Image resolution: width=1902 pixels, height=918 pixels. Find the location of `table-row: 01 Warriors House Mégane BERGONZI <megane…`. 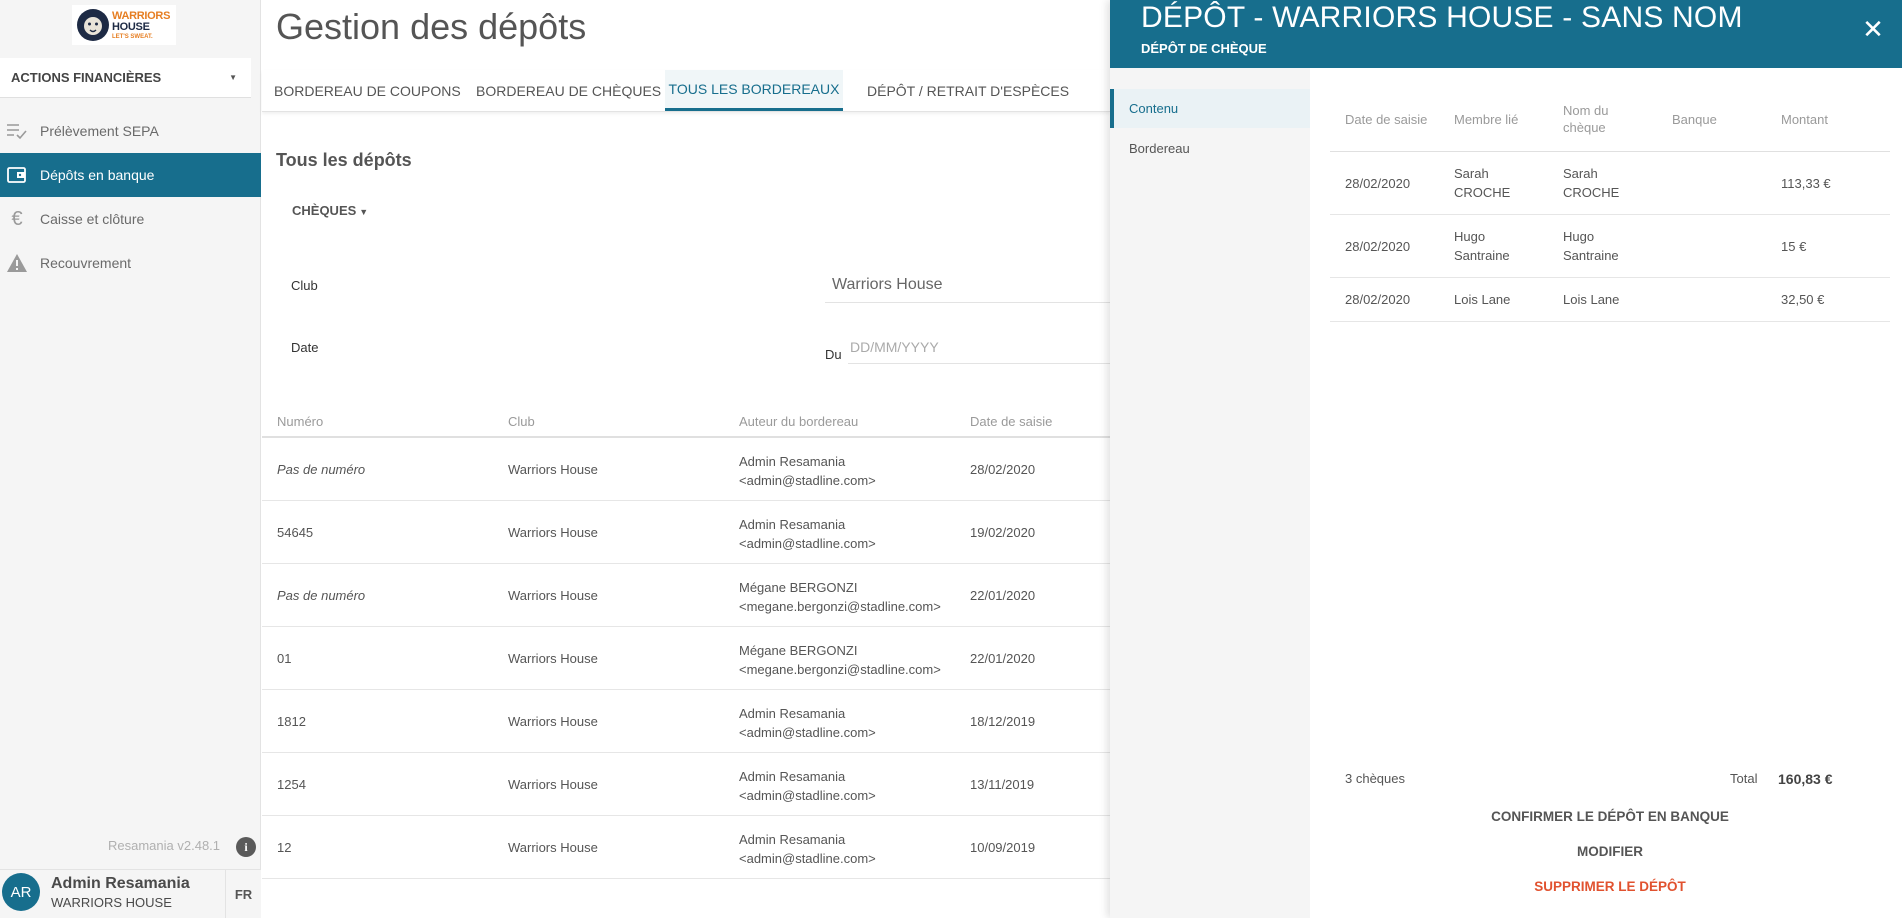

table-row: 01 Warriors House Mégane BERGONZI <megane… is located at coordinates (686, 658).